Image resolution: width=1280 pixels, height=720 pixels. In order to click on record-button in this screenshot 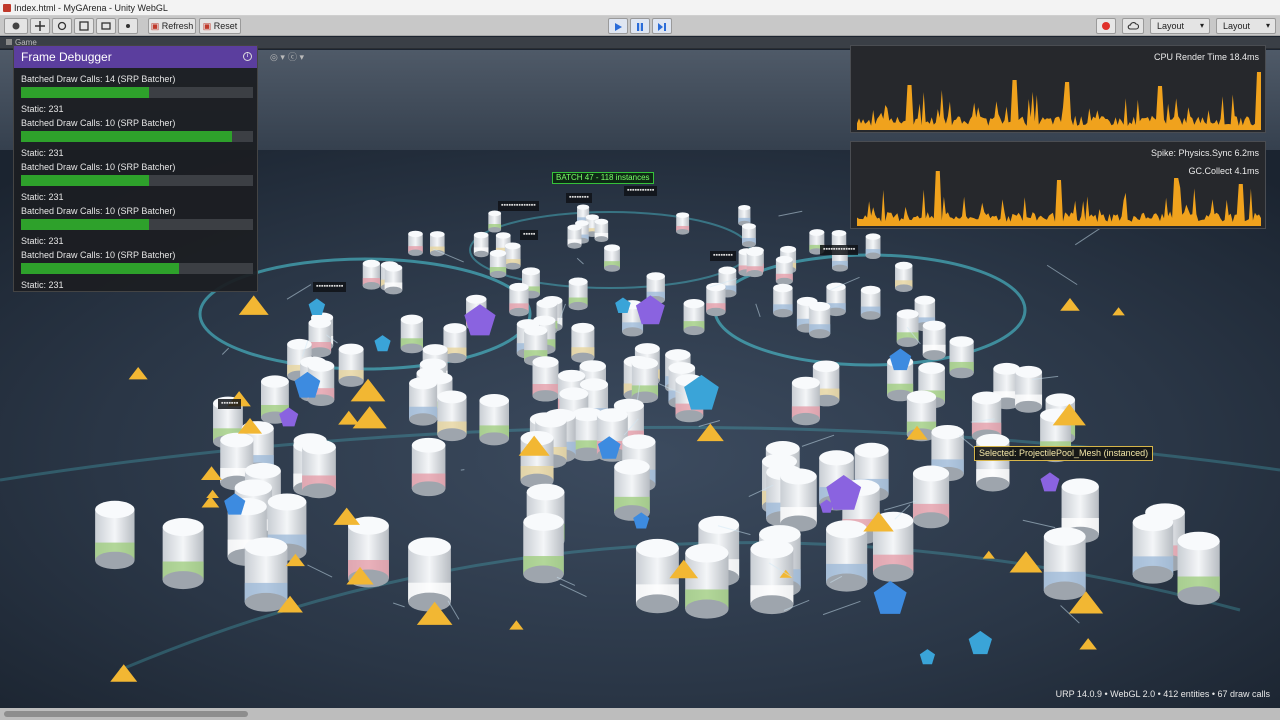, I will do `click(1106, 26)`.